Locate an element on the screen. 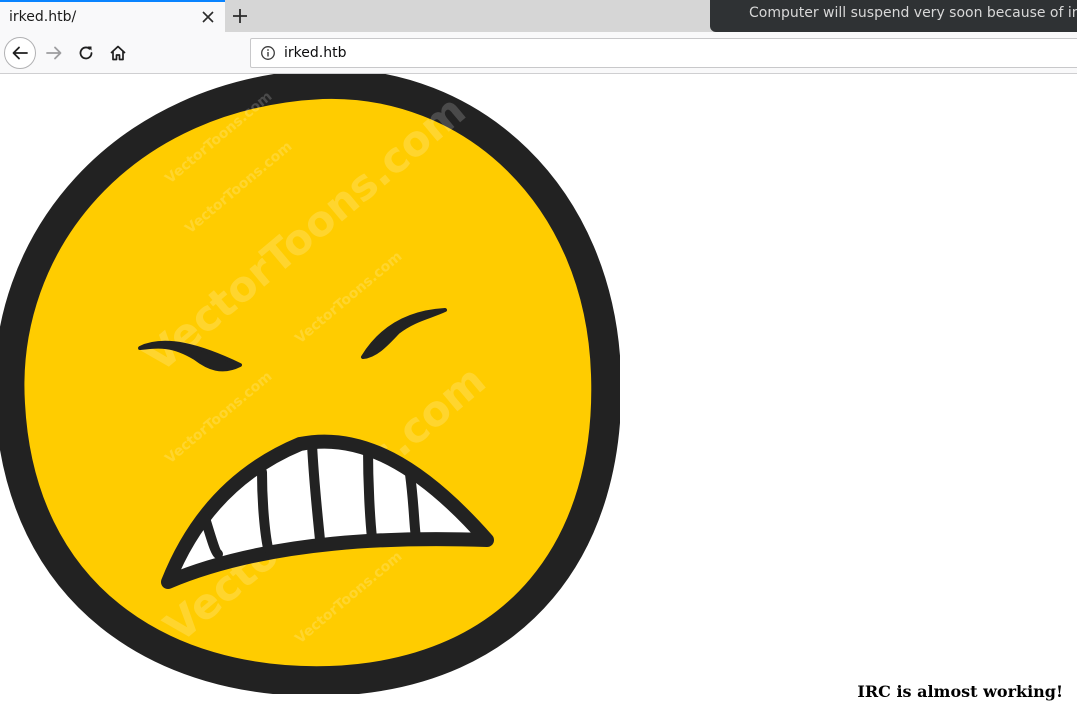  new-tab-icon is located at coordinates (240, 16).